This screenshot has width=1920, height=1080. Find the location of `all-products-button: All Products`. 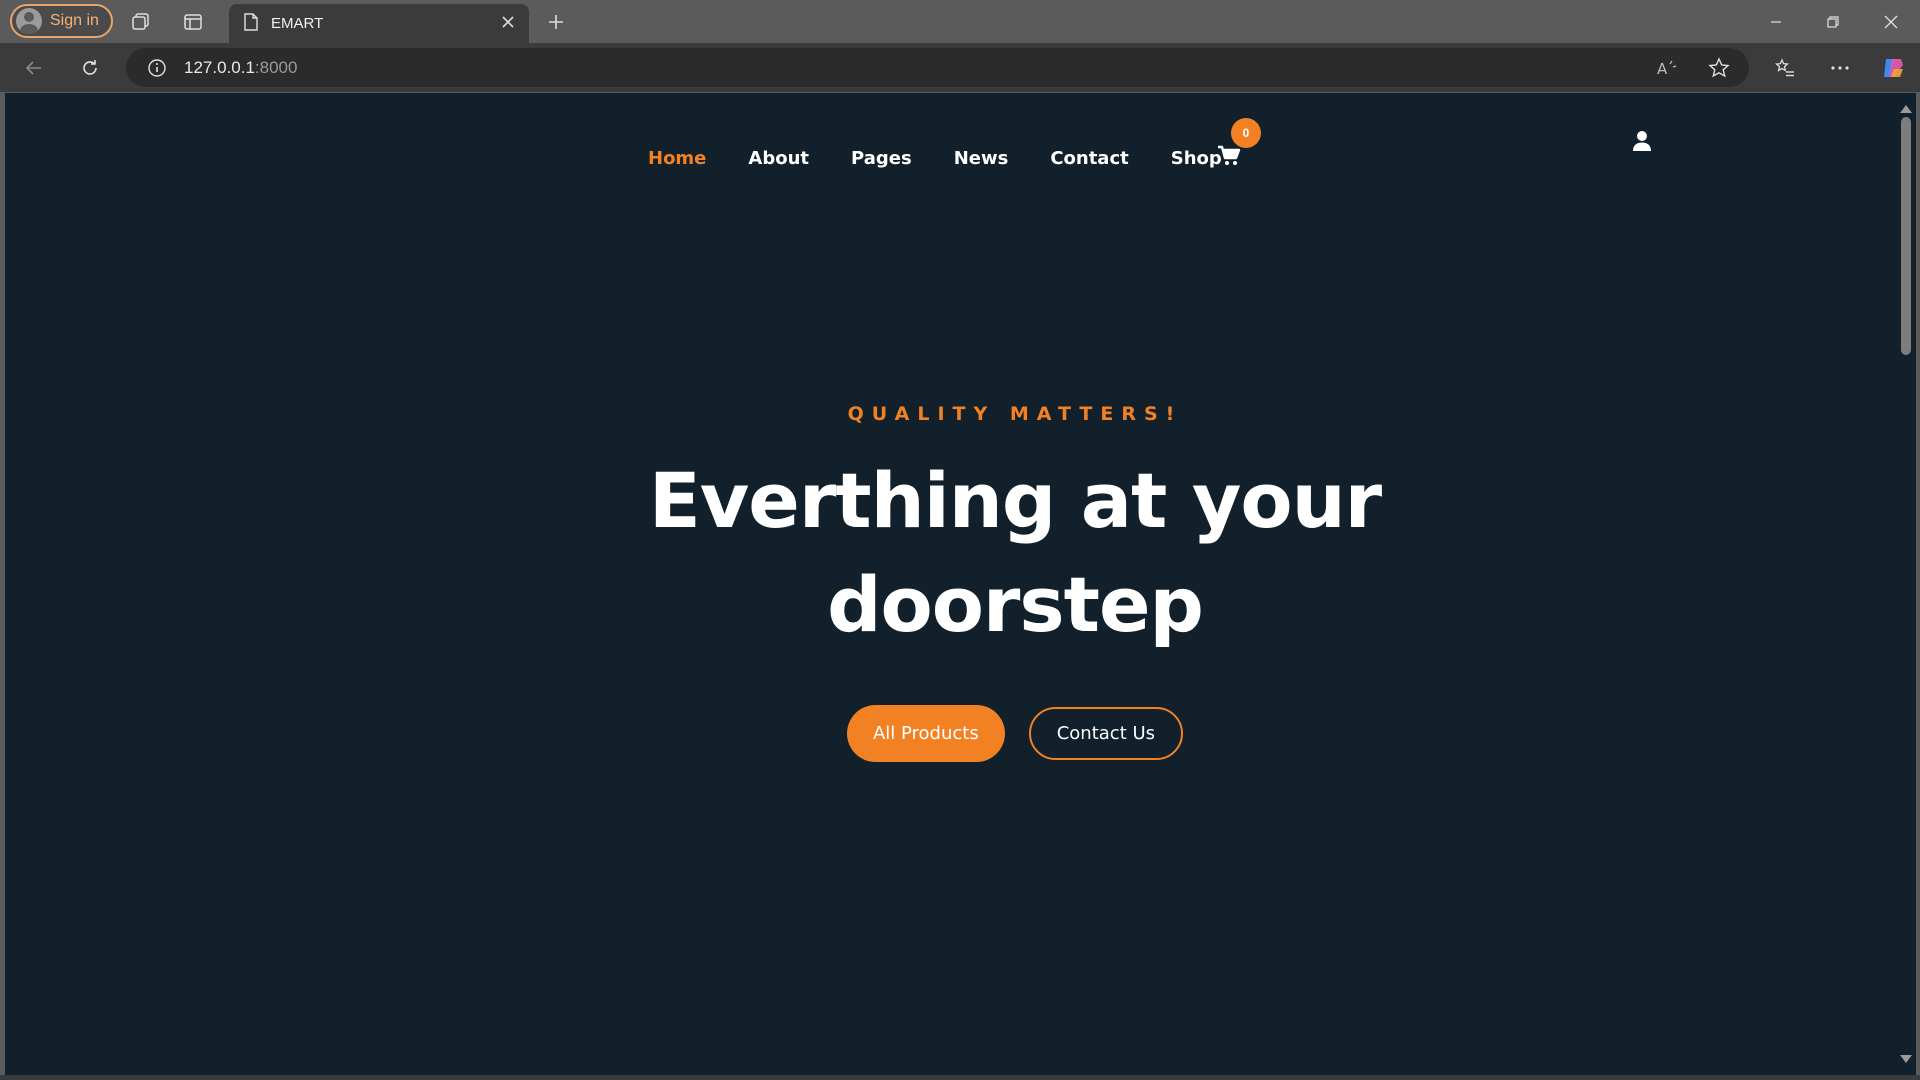

all-products-button: All Products is located at coordinates (925, 733).